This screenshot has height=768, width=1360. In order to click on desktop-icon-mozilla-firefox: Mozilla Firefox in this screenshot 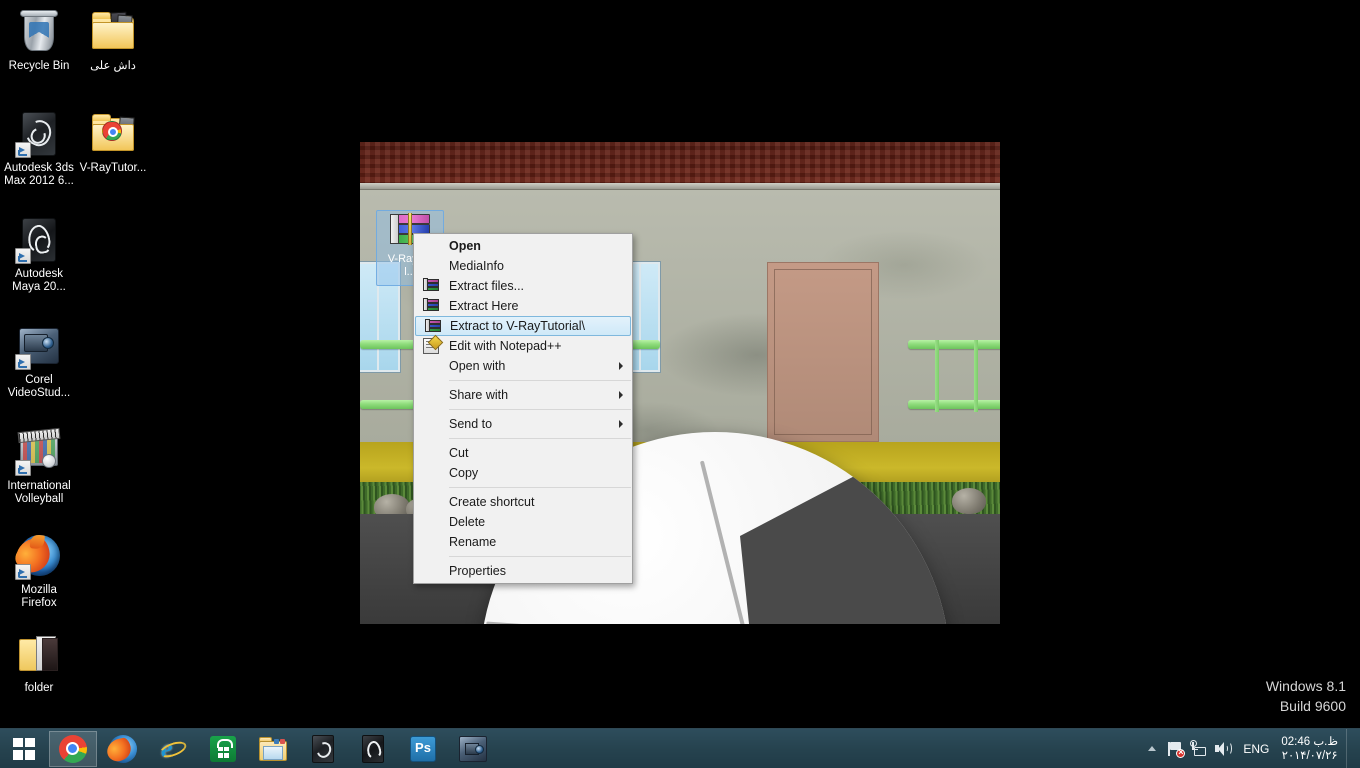, I will do `click(39, 571)`.